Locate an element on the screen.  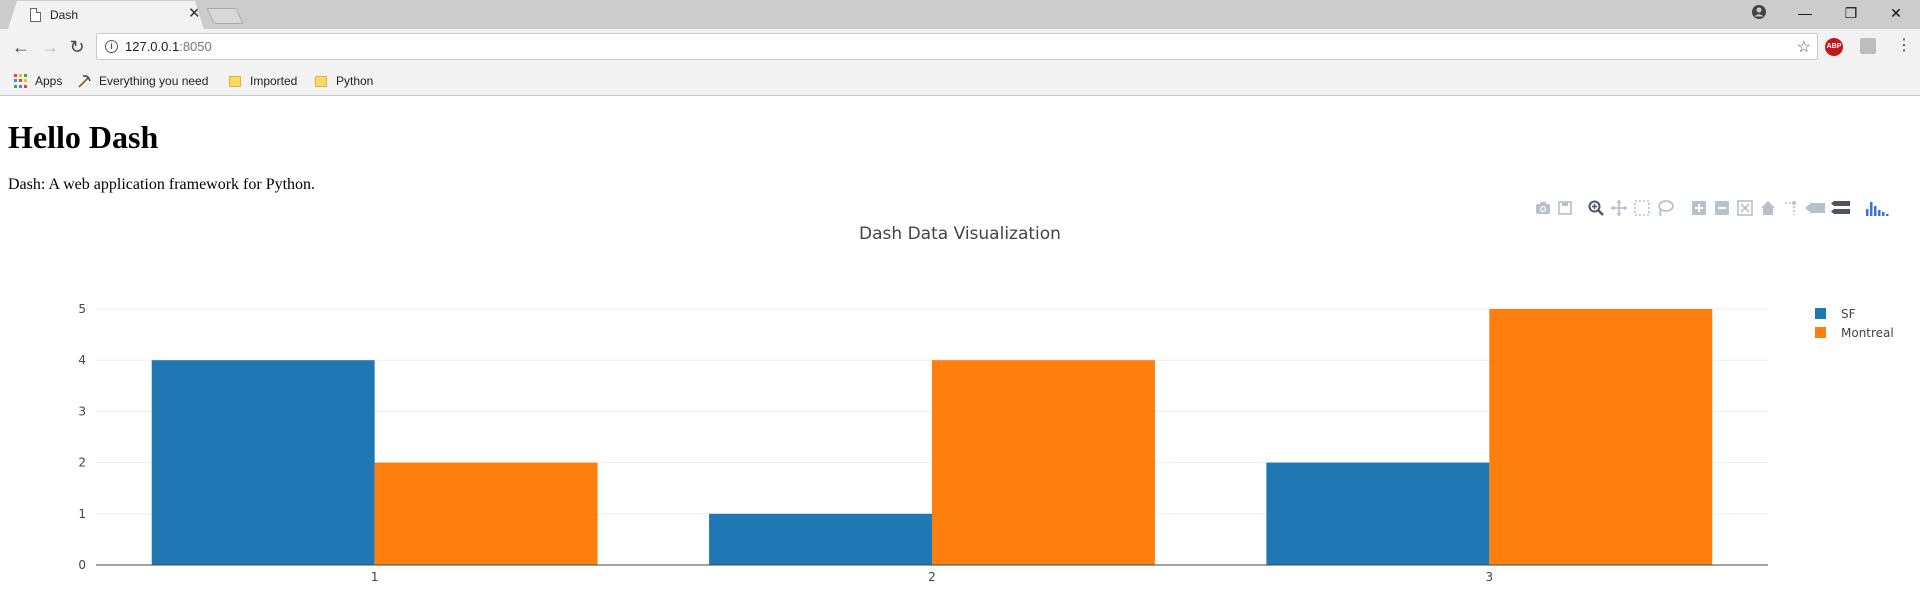
zoom-in-icon is located at coordinates (1699, 208).